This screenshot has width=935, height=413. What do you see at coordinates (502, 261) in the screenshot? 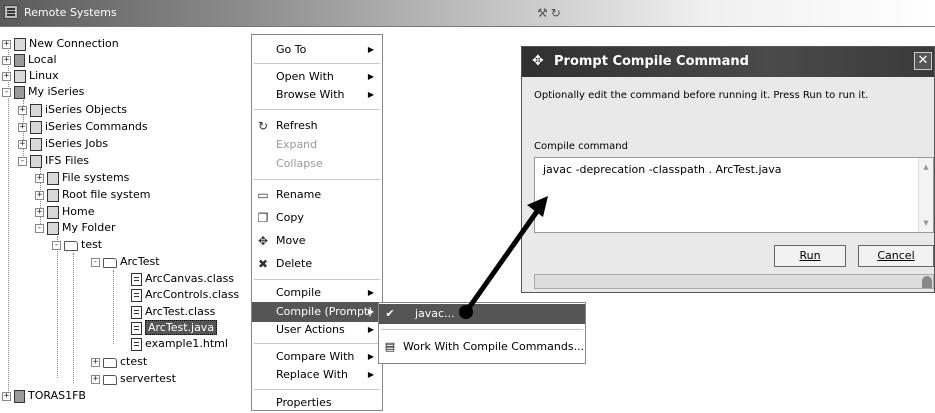
I see `annotation-arrow-line` at bounding box center [502, 261].